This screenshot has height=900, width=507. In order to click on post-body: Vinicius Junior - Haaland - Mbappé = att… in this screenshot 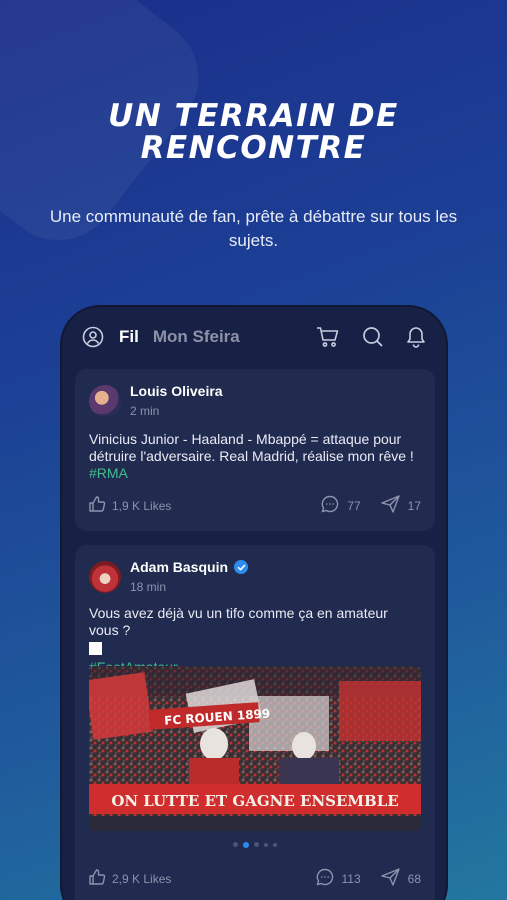, I will do `click(251, 447)`.